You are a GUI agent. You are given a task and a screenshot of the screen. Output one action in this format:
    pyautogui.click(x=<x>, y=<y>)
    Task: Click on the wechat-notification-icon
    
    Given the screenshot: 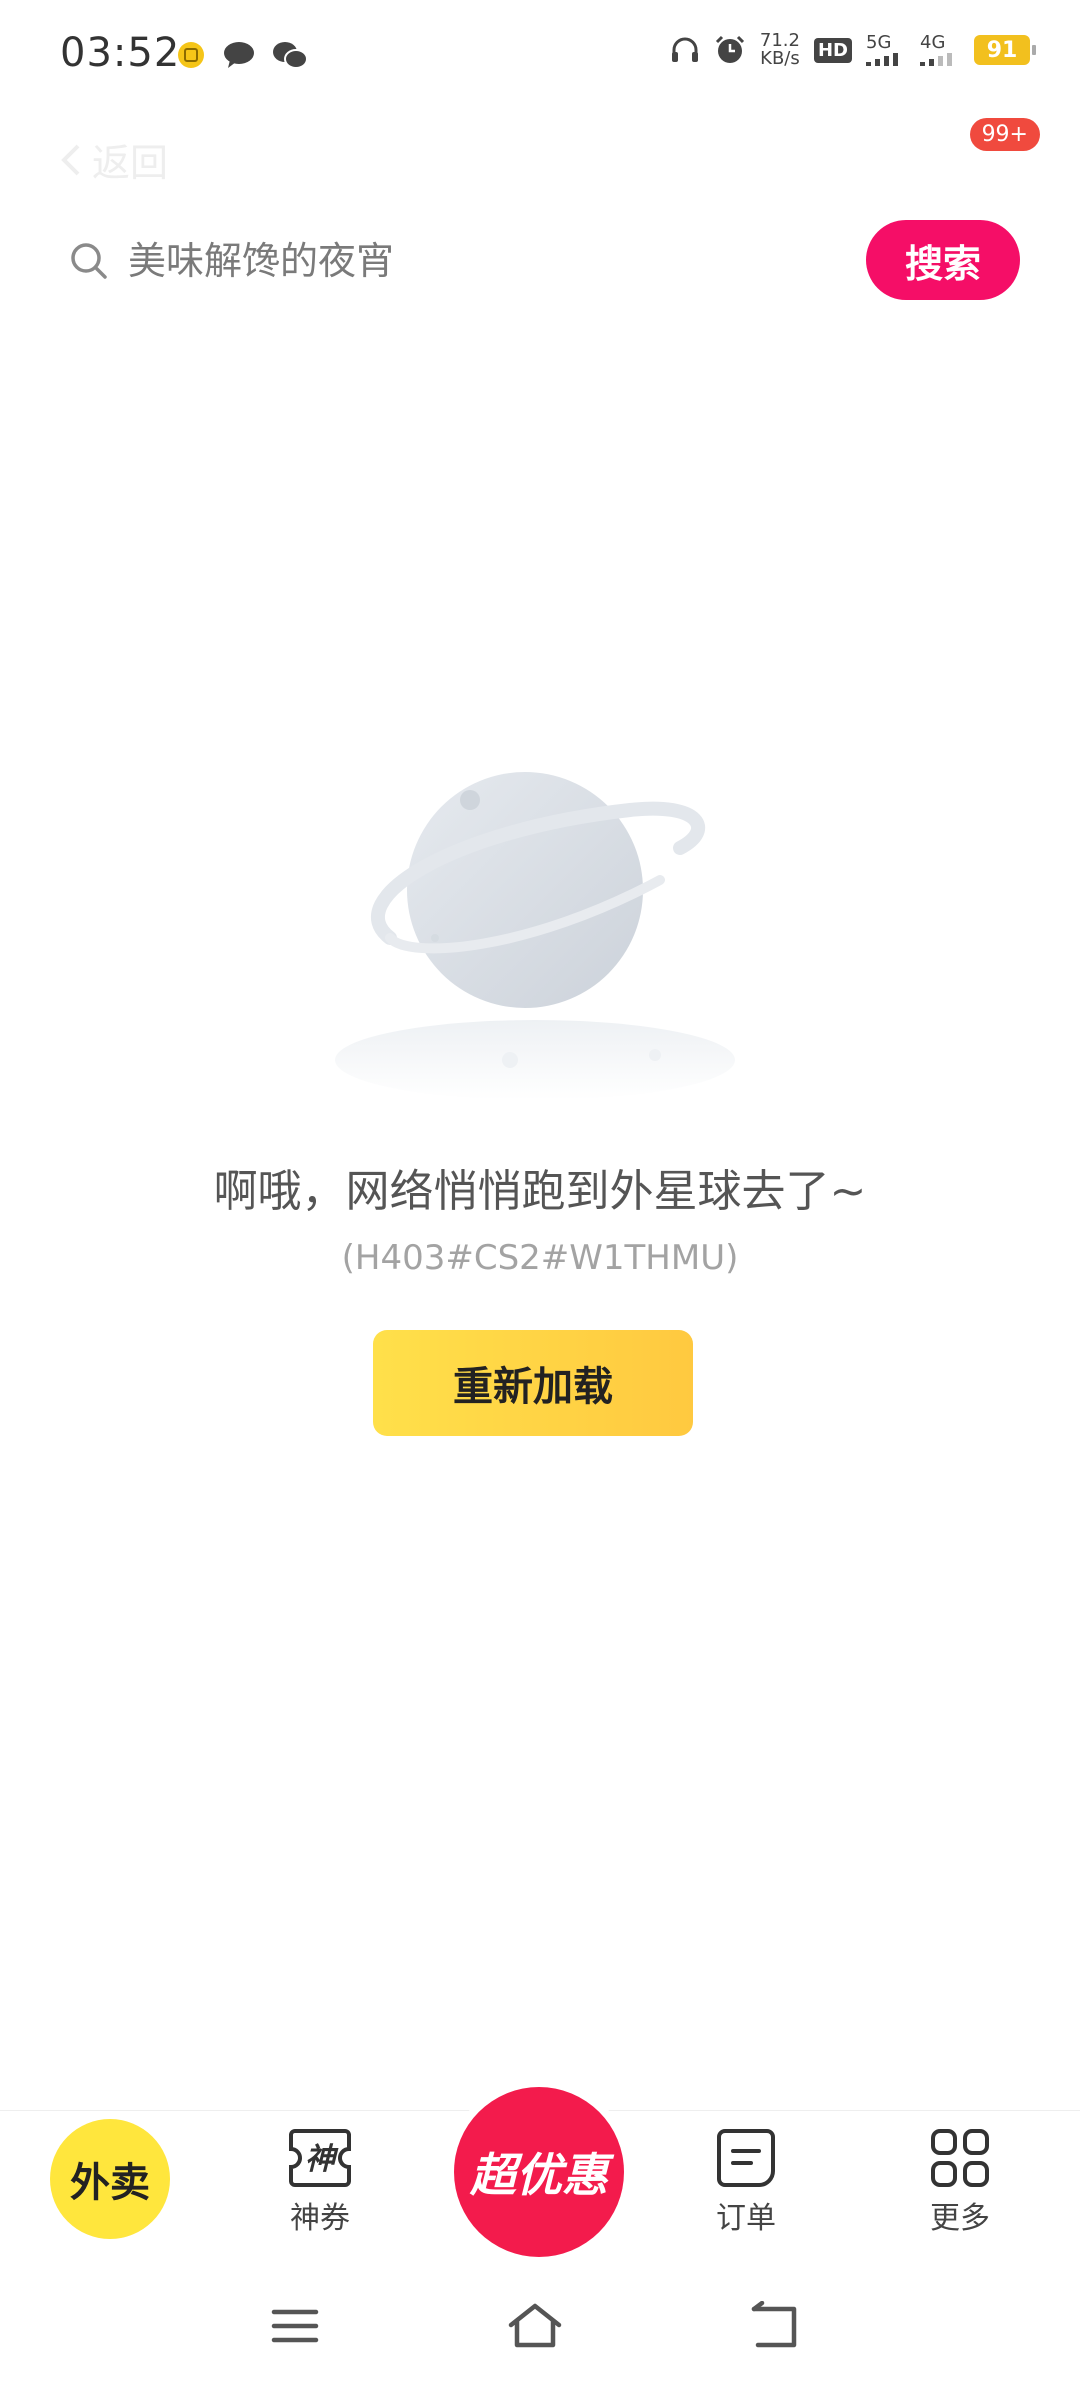 What is the action you would take?
    pyautogui.click(x=290, y=55)
    